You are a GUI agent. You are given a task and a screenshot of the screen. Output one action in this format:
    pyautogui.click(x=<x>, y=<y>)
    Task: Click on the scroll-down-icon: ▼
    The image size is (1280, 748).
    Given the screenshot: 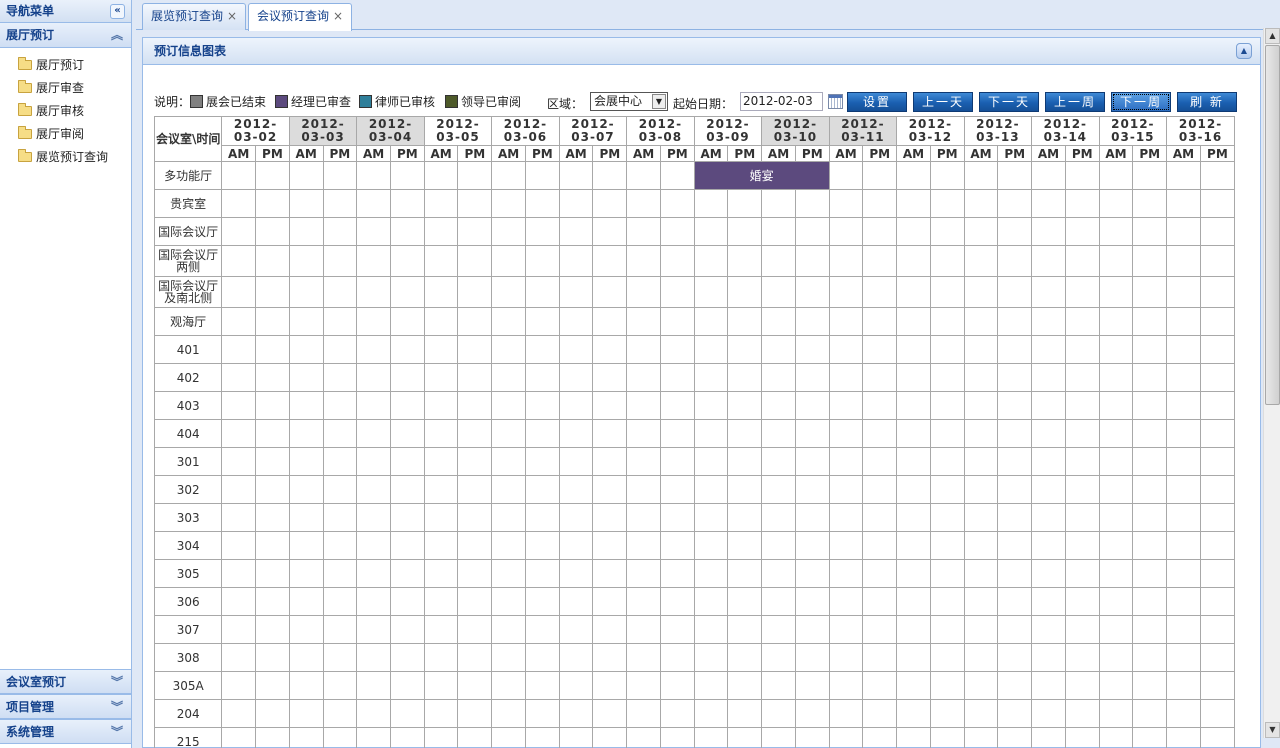 What is the action you would take?
    pyautogui.click(x=1272, y=730)
    